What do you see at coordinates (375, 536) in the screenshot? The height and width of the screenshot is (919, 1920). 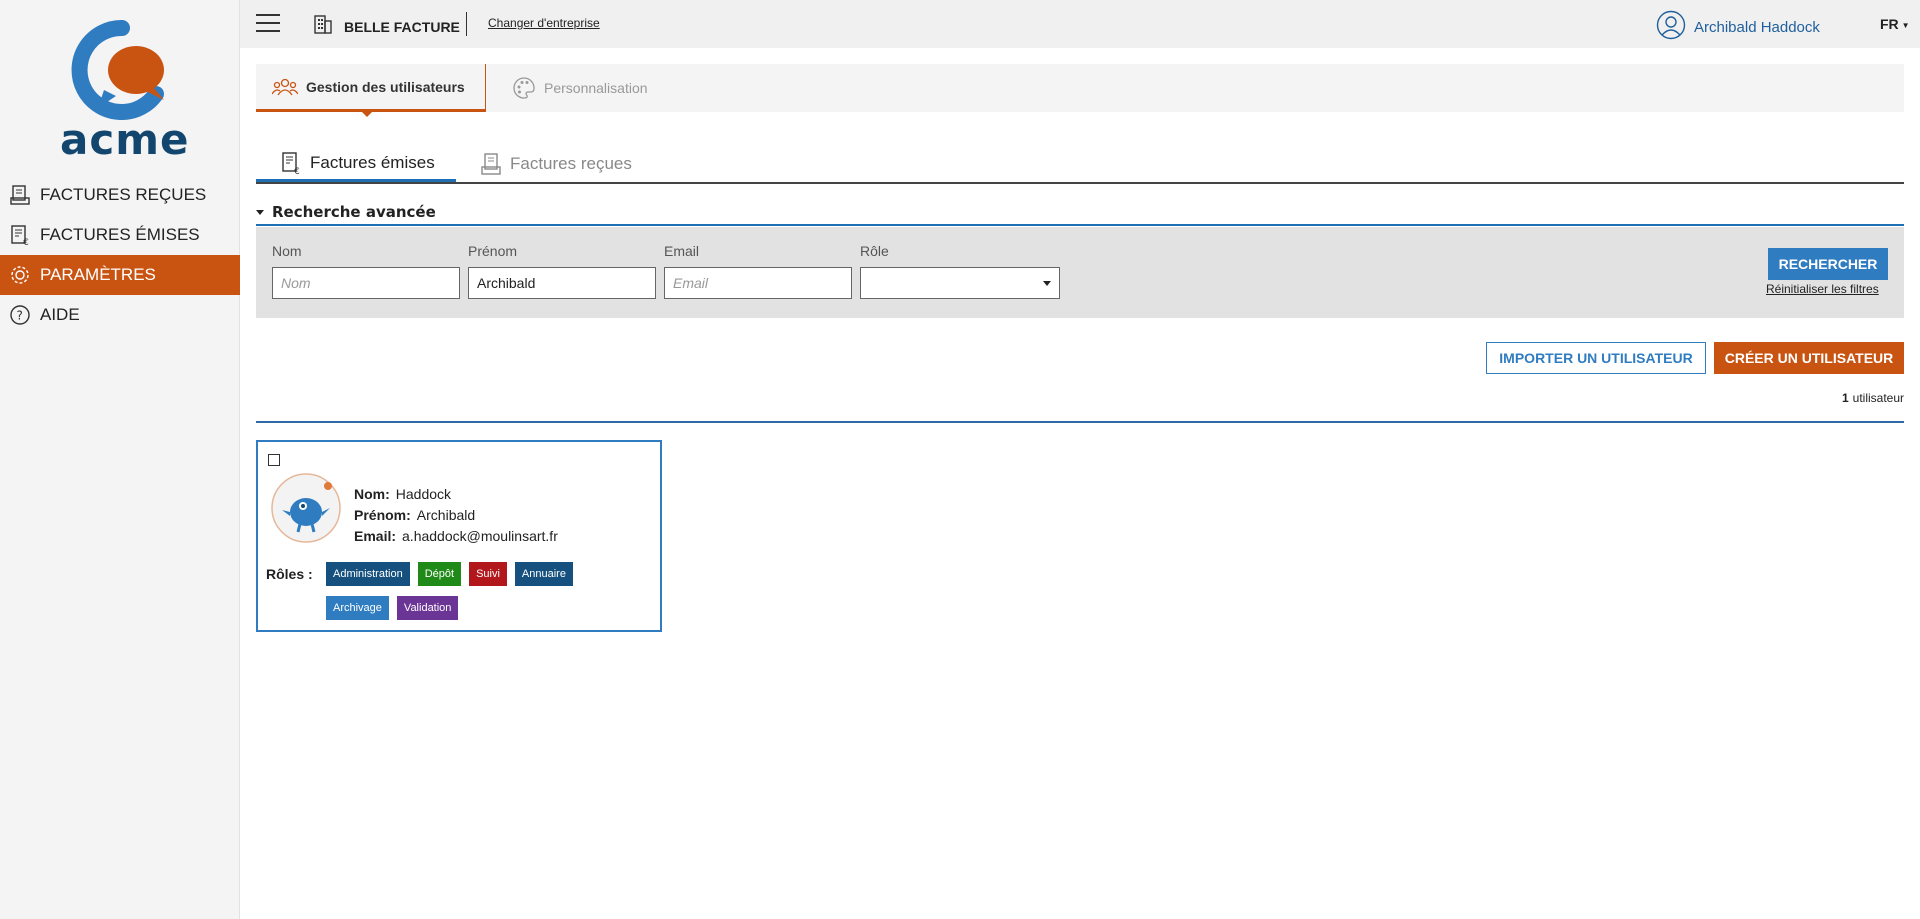 I see `email-label: Email:` at bounding box center [375, 536].